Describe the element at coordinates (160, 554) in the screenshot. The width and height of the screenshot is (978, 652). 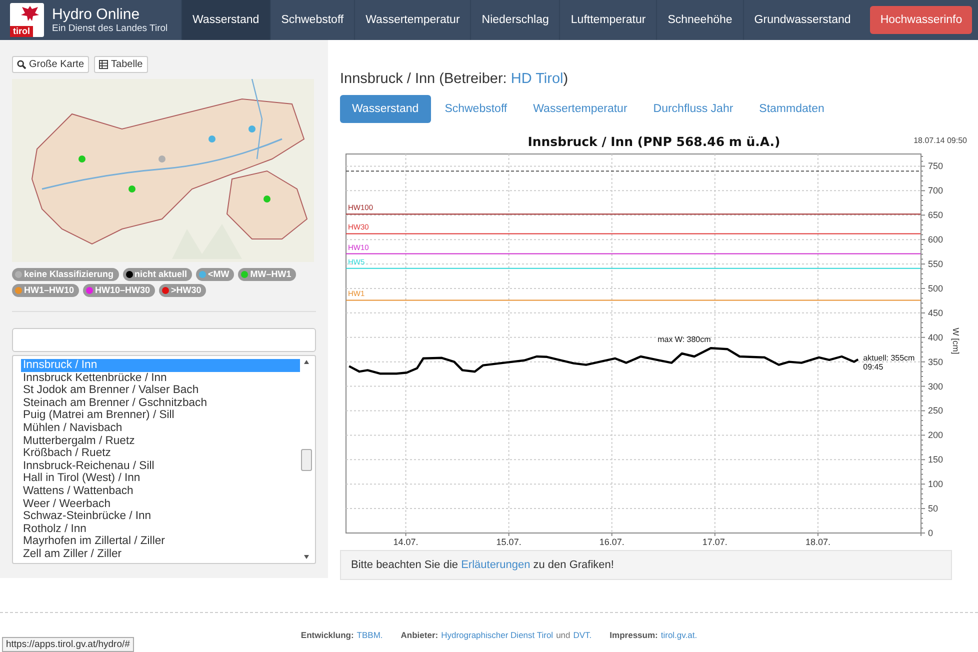
I see `list-item: Zell am Ziller / Ziller` at that location.